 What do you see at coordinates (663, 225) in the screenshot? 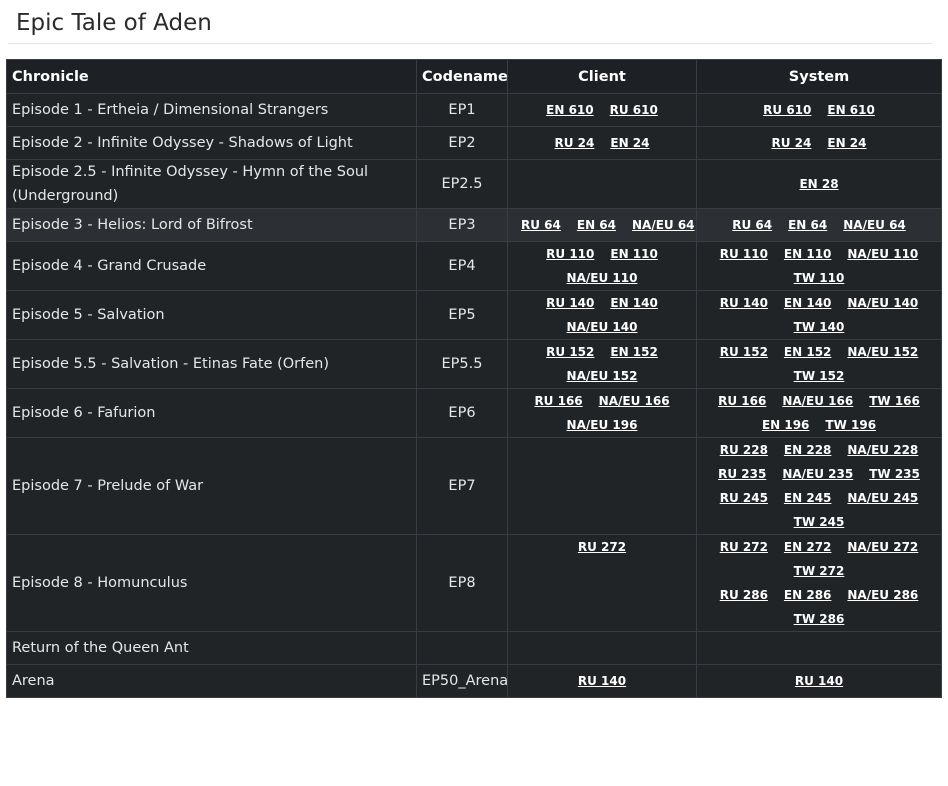
I see `client-download-link: NA/EU 64` at bounding box center [663, 225].